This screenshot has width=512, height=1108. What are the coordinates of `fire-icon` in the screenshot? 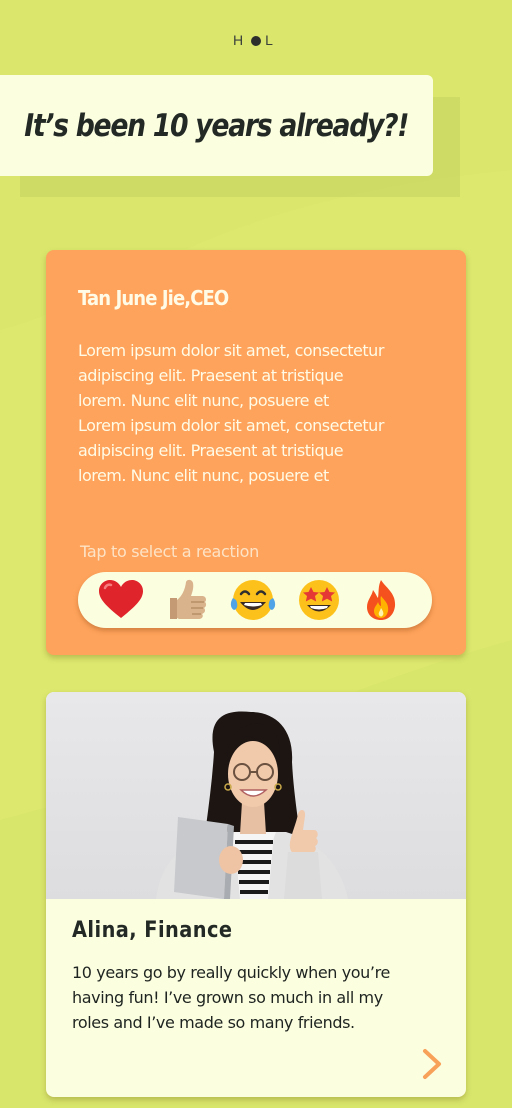 It's located at (381, 600).